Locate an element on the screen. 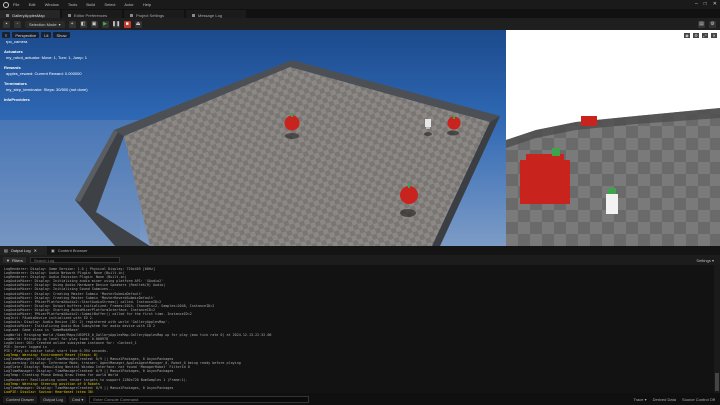 This screenshot has width=720, height=405. play-button: ▶ is located at coordinates (105, 24).